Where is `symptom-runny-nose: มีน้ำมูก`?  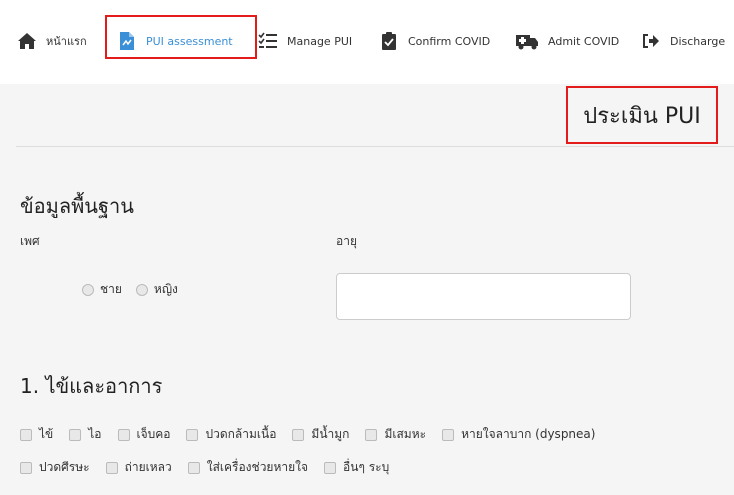
symptom-runny-nose: มีน้ำมูก is located at coordinates (320, 434).